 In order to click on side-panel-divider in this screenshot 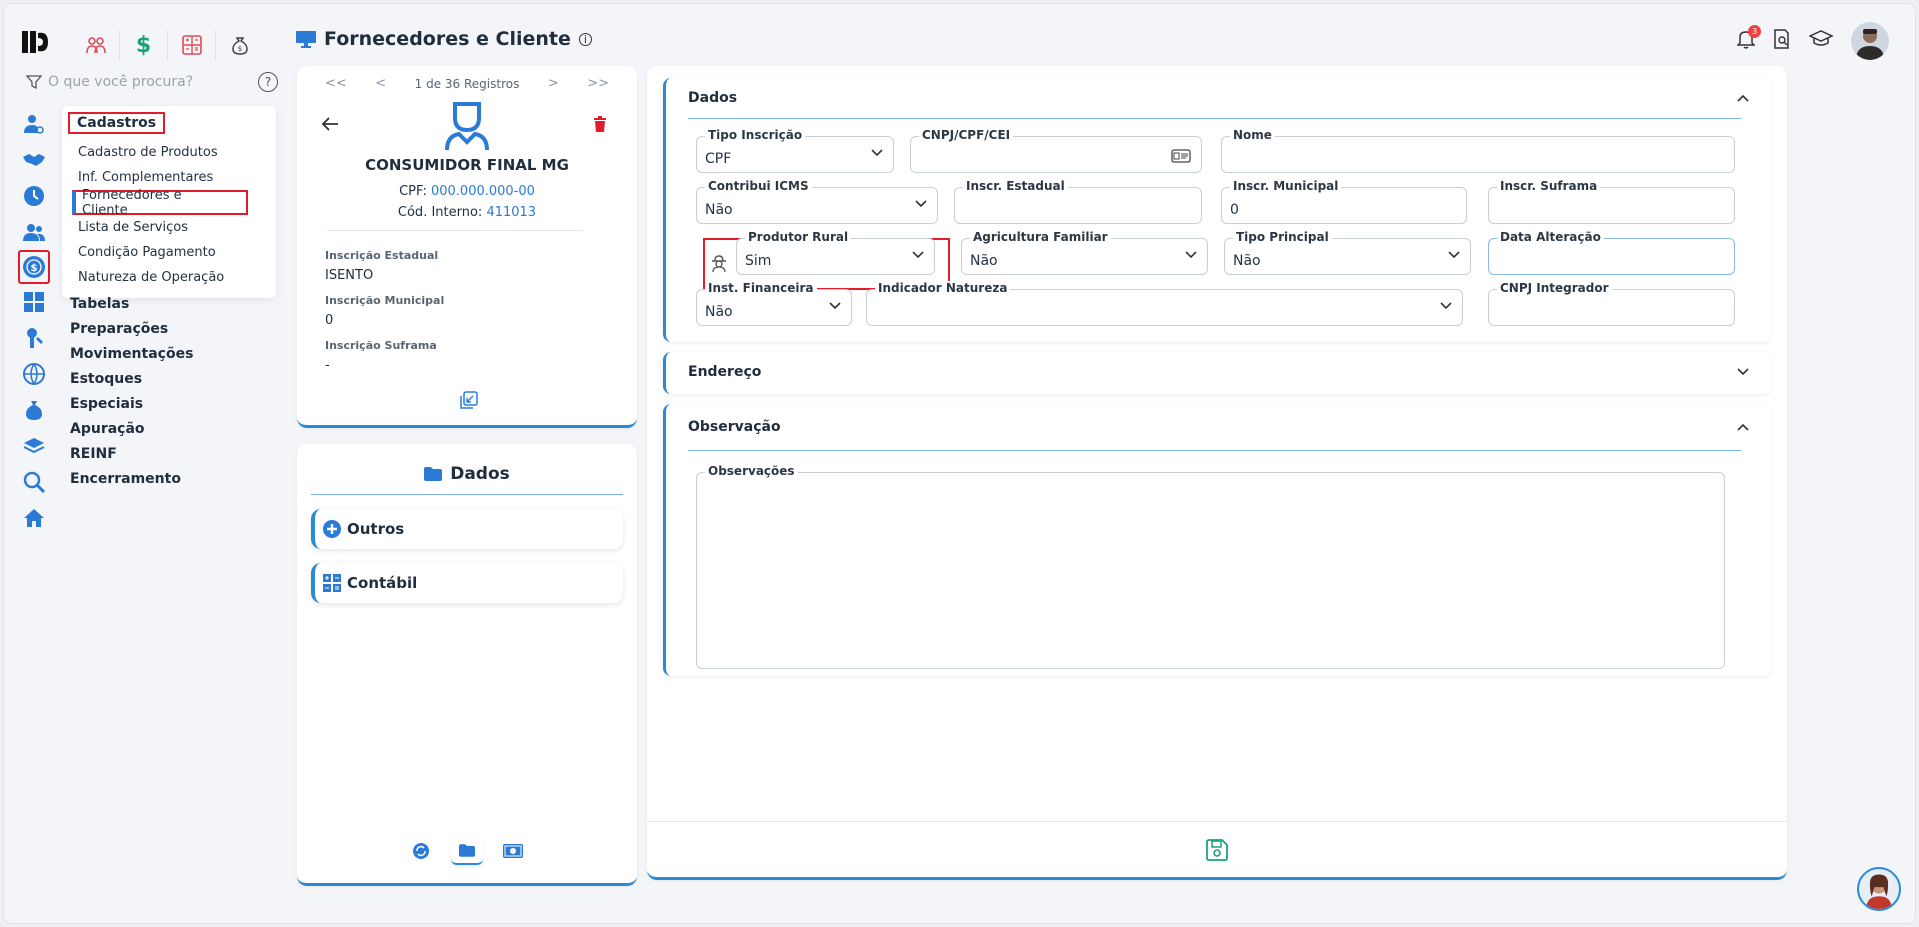, I will do `click(467, 494)`.